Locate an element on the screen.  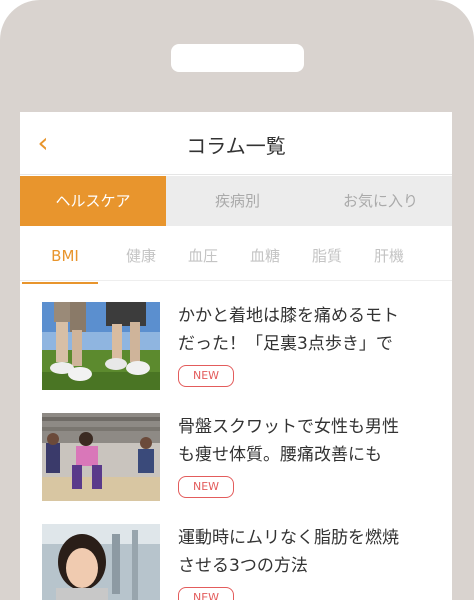
article-item: かかと着地は膝を痛めるモト だった！「足裏3点歩き」で NEW is located at coordinates (242, 352).